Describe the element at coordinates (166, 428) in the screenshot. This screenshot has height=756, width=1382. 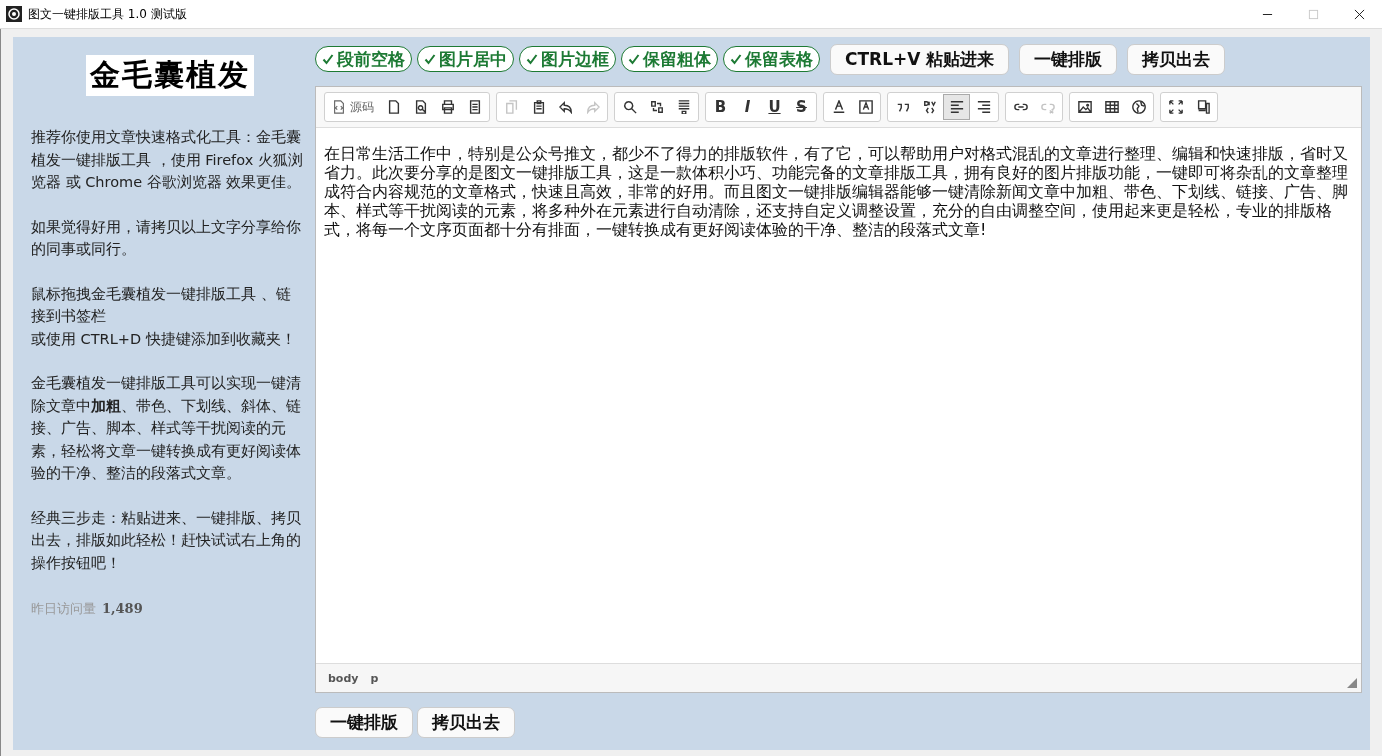
I see `sidebar-text: 金毛囊植发一键排版工具可以实现一键清除文章中加粗、带色、下划线、斜体、链接、广告、脚本、样式等干扰阅读的元素，轻松将文章一键转换成有更好阅读体验的干净、整洁的段落式文章。` at that location.